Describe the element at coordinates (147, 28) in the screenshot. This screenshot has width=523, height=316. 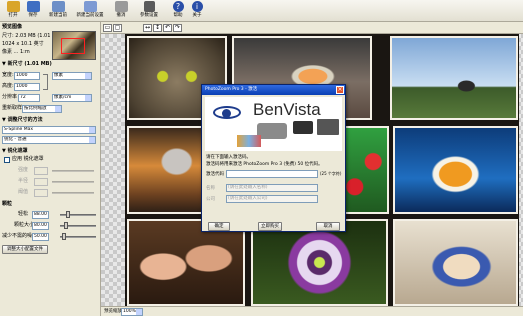
I see `arrow-left-right-icon: ↔` at that location.